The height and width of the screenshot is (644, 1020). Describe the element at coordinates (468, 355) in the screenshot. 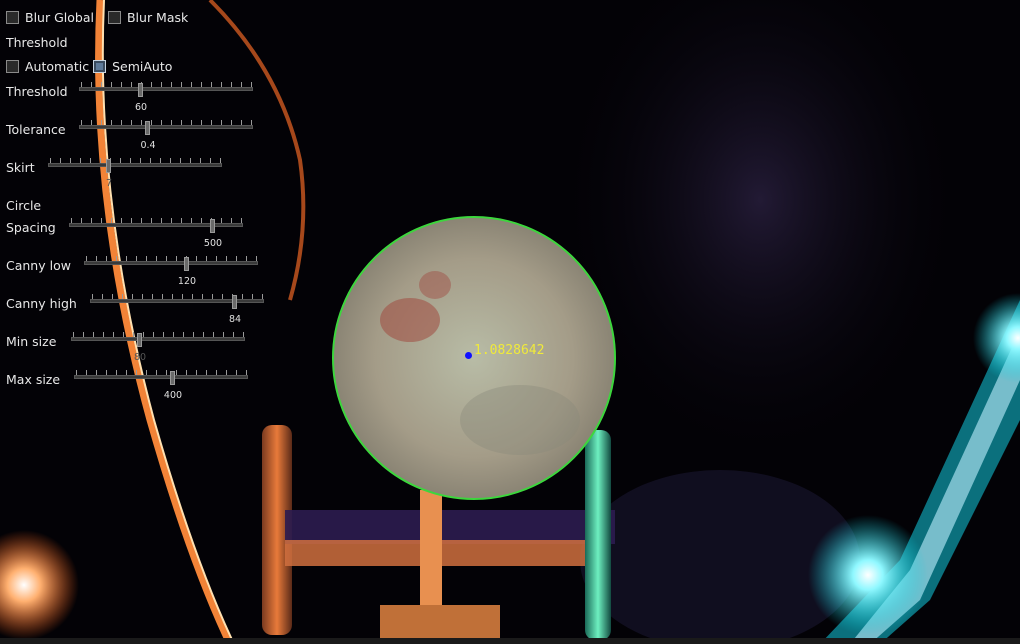

I see `circle-center-marker` at that location.